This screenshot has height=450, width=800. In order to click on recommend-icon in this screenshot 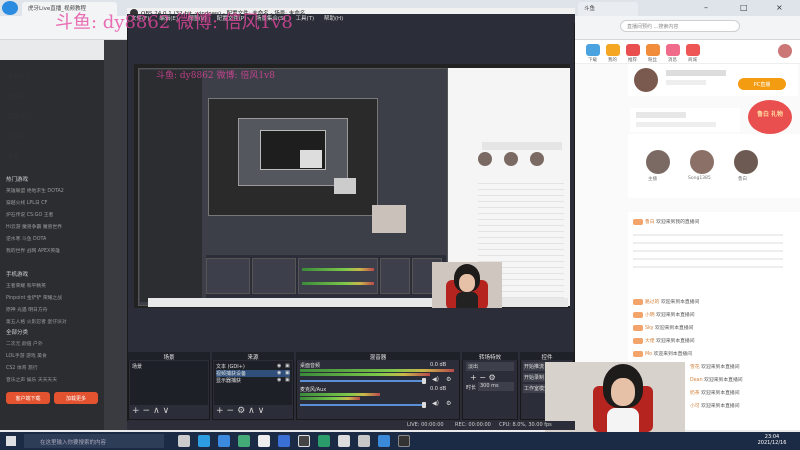, I will do `click(633, 50)`.